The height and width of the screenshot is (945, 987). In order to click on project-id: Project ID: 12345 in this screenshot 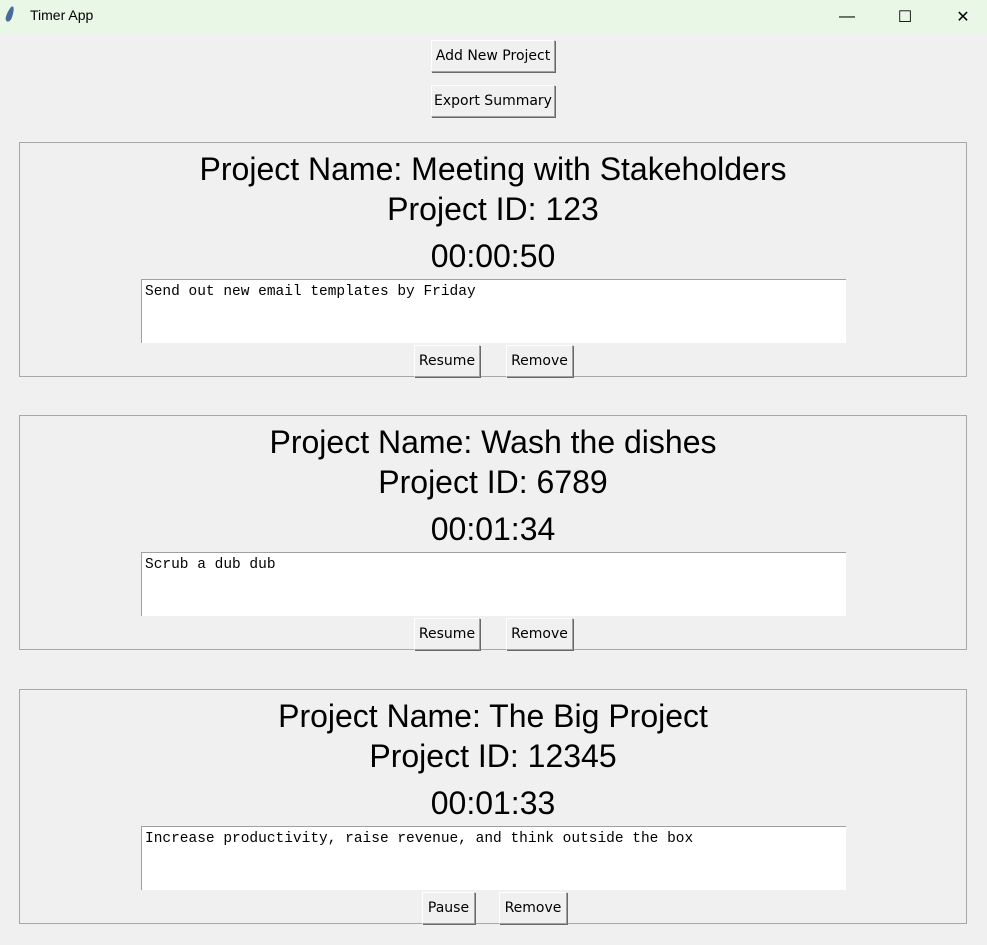, I will do `click(493, 756)`.